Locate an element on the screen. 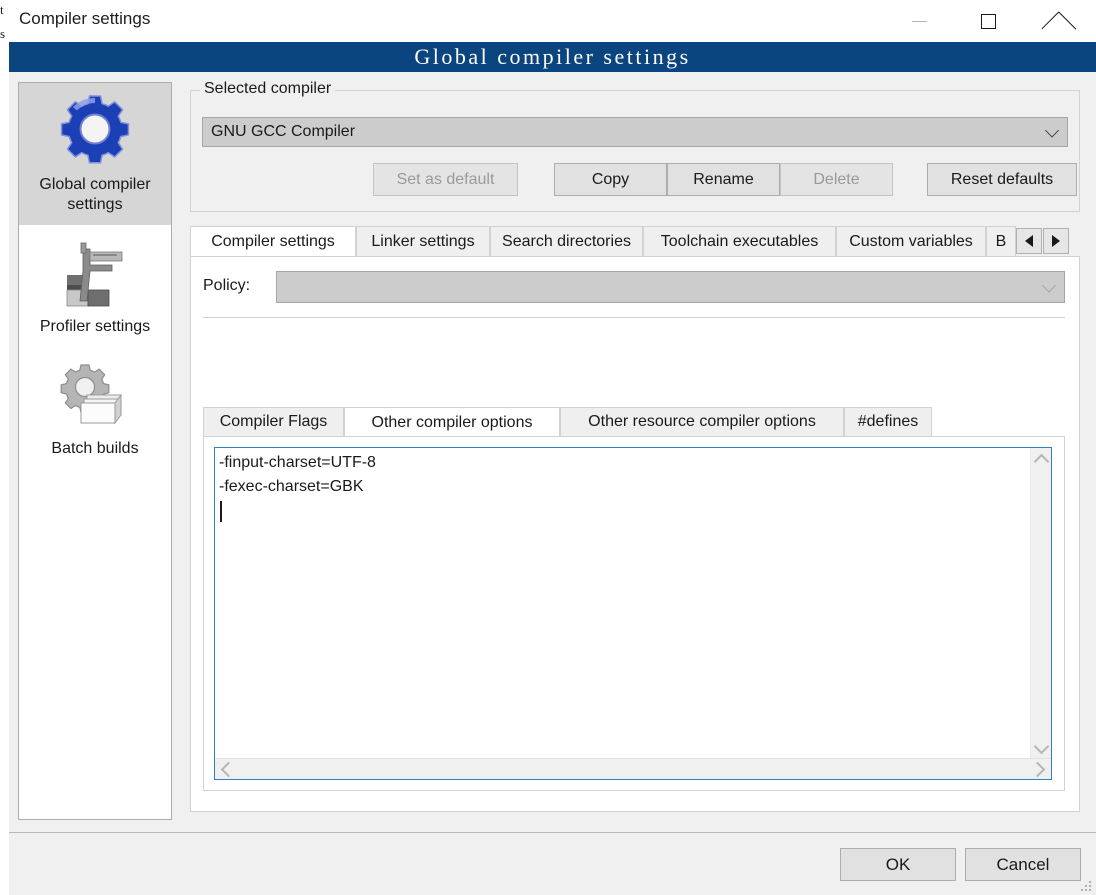 This screenshot has height=895, width=1096. policy-select is located at coordinates (670, 287).